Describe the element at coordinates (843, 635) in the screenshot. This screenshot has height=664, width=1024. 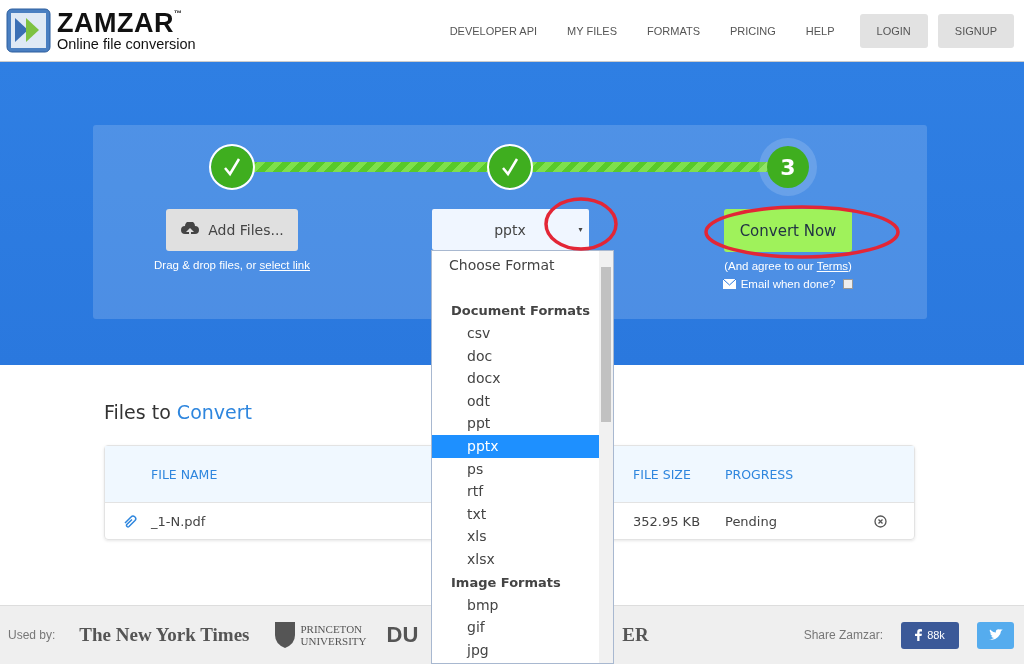
I see `share-label: Share Zamzar:` at that location.